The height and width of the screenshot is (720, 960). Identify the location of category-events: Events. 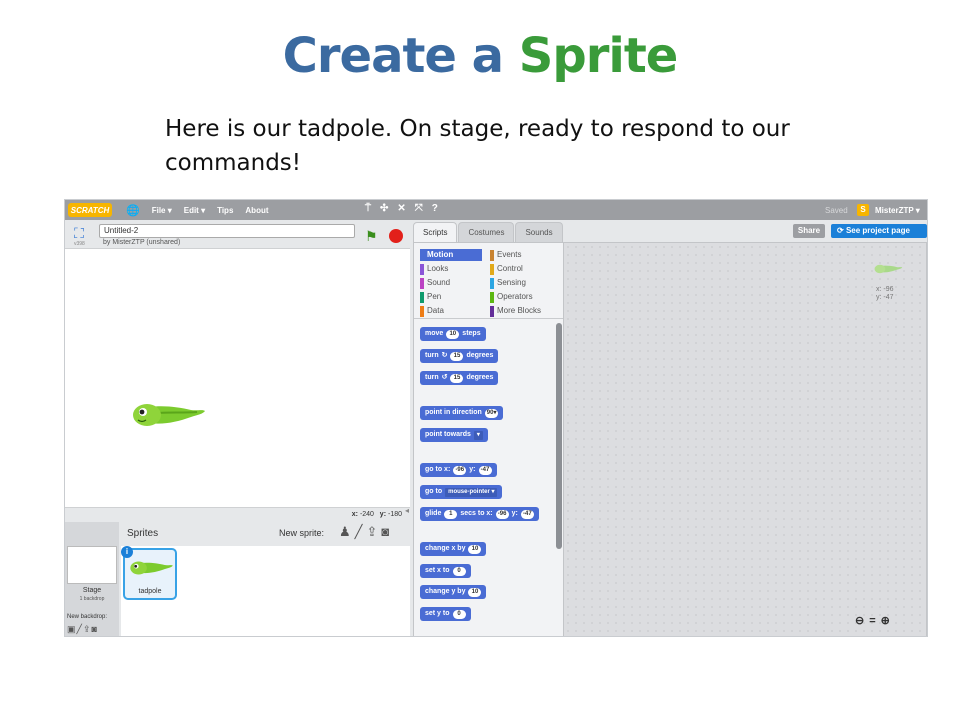
(525, 255).